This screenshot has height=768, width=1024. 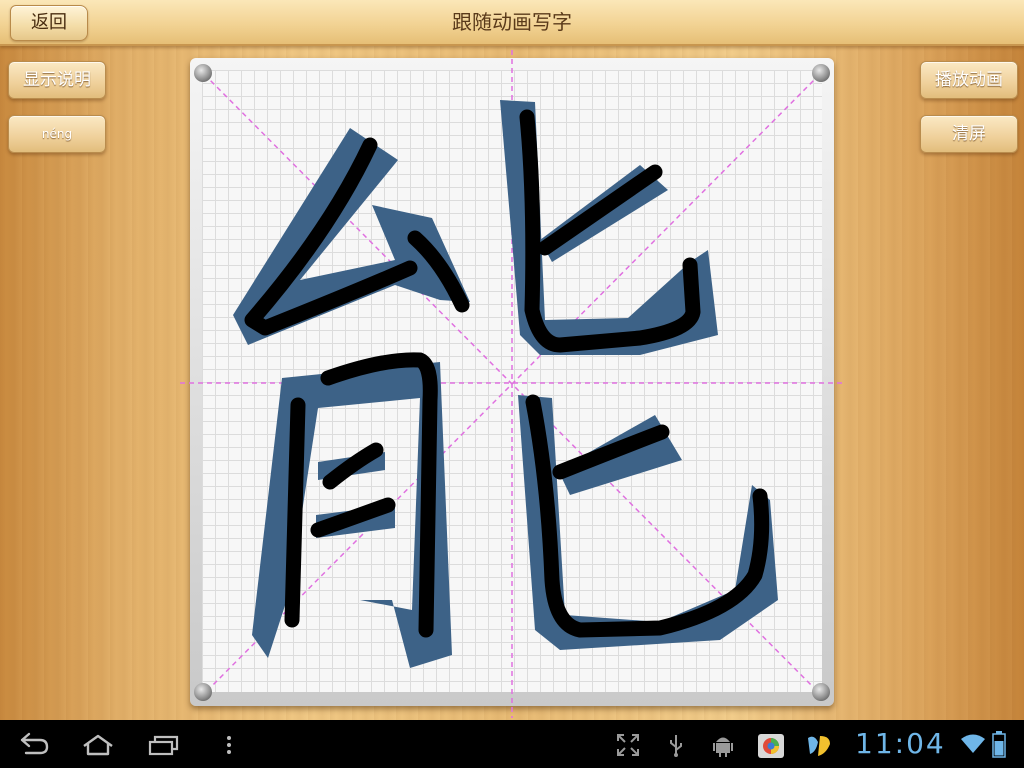 What do you see at coordinates (900, 743) in the screenshot?
I see `status-clock: 11:04` at bounding box center [900, 743].